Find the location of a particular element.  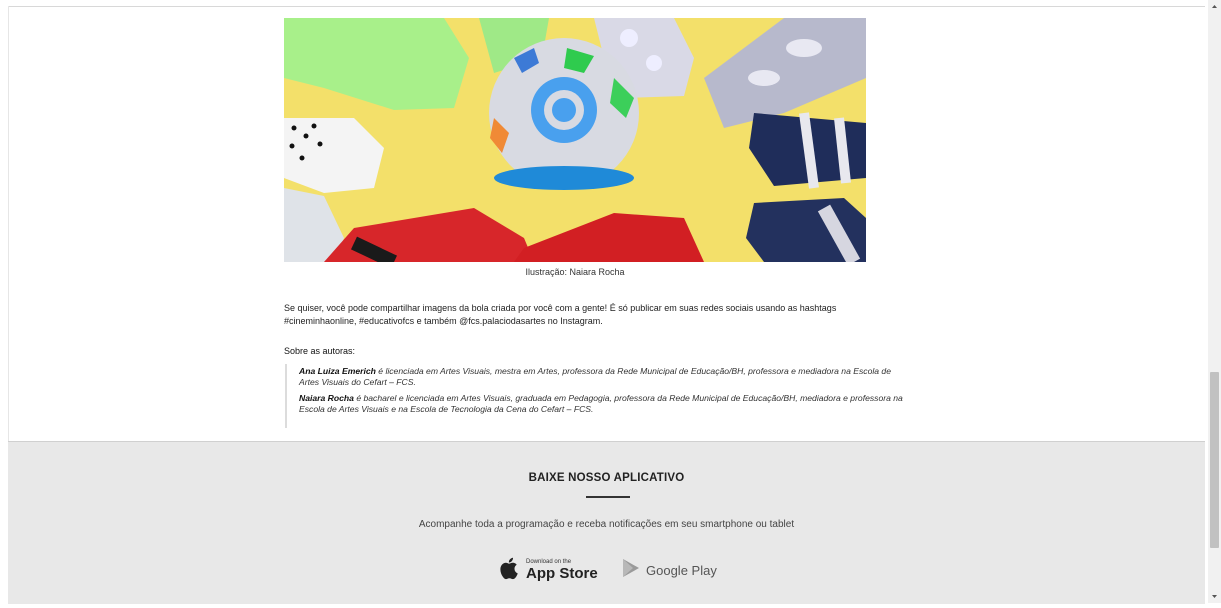

apple-icon is located at coordinates (510, 570).